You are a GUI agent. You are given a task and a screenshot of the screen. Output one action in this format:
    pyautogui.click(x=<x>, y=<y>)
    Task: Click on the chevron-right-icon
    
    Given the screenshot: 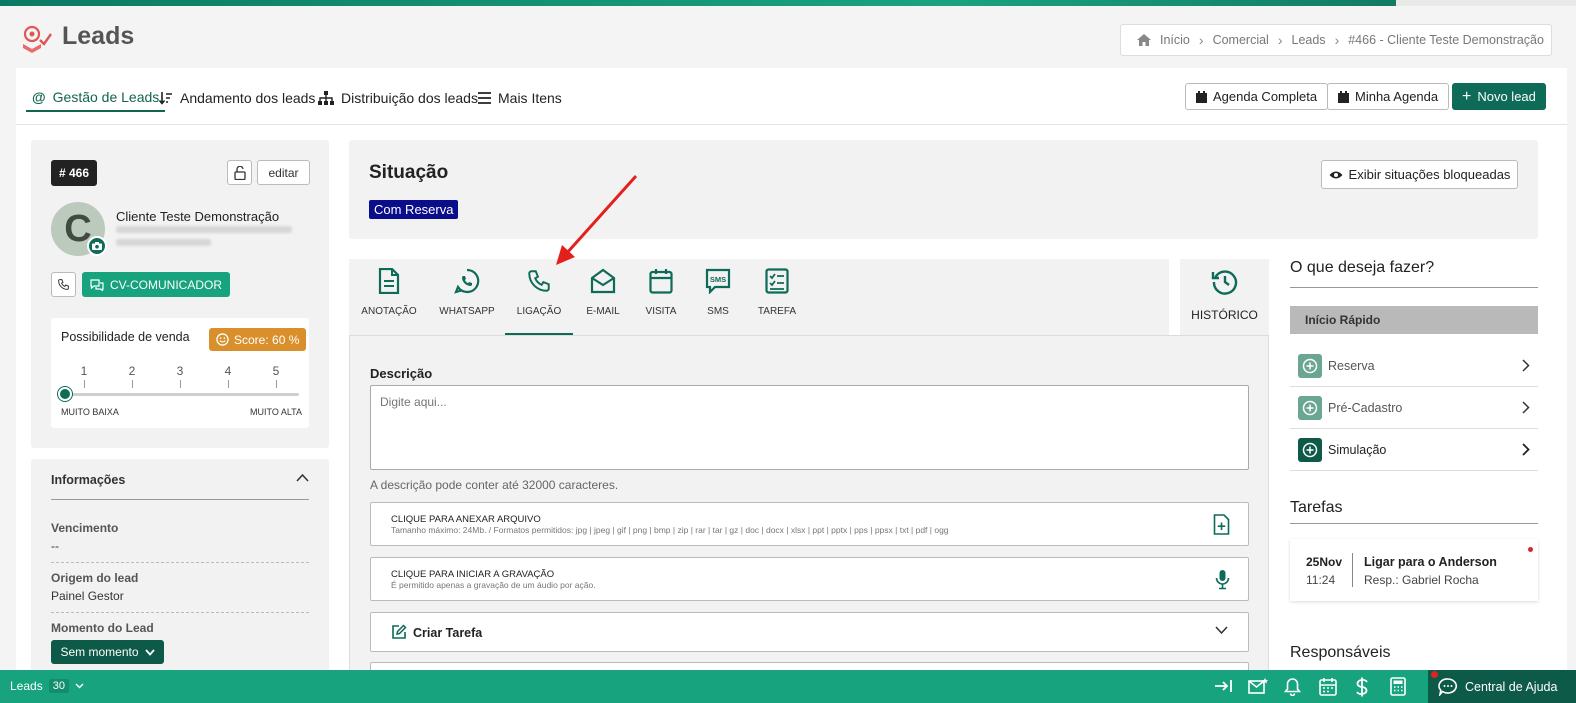 What is the action you would take?
    pyautogui.click(x=1526, y=365)
    